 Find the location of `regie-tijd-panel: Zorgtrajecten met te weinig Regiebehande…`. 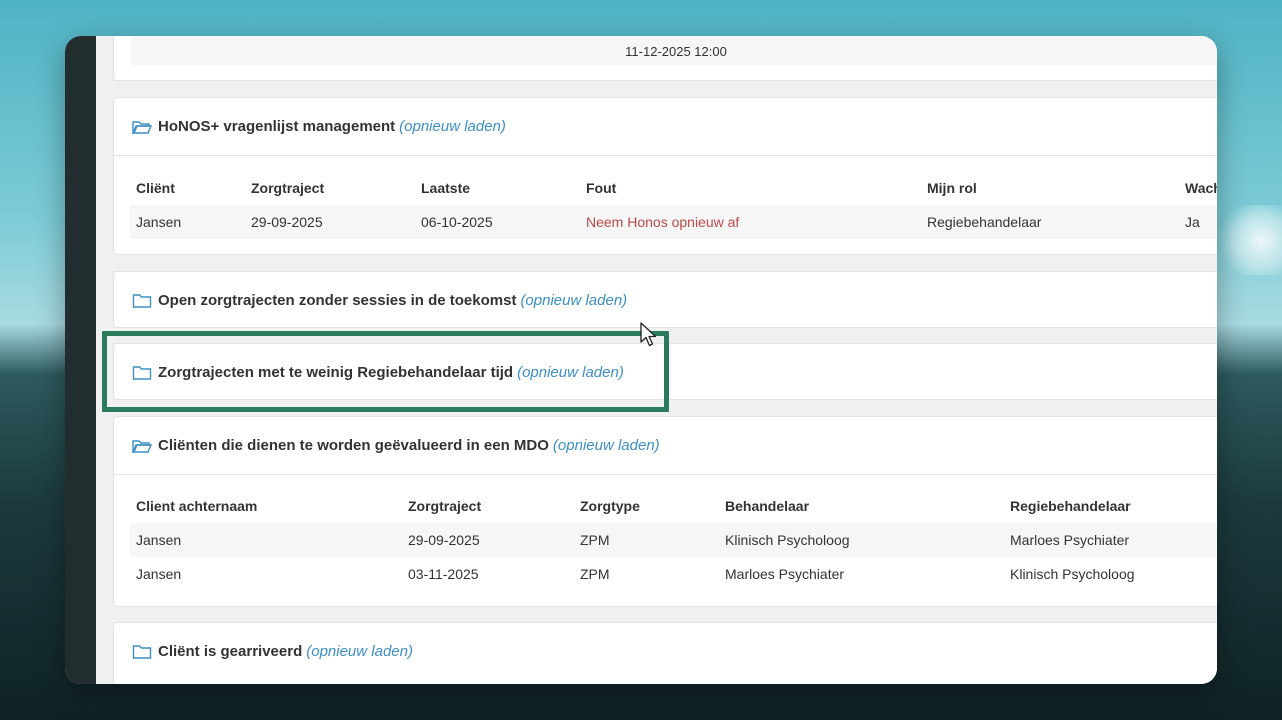

regie-tijd-panel: Zorgtrajecten met te weinig Regiebehande… is located at coordinates (665, 371).